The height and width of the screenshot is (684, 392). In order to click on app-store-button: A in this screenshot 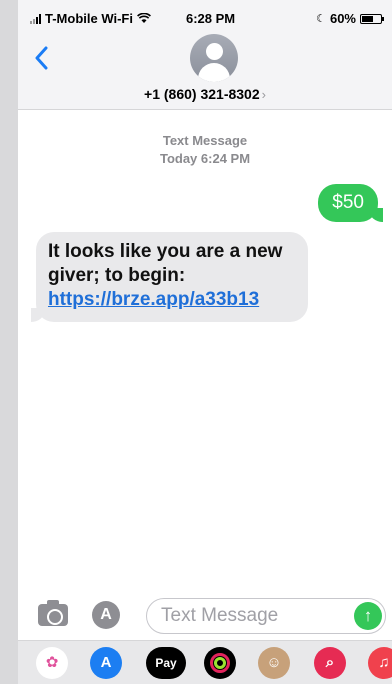, I will do `click(106, 663)`.